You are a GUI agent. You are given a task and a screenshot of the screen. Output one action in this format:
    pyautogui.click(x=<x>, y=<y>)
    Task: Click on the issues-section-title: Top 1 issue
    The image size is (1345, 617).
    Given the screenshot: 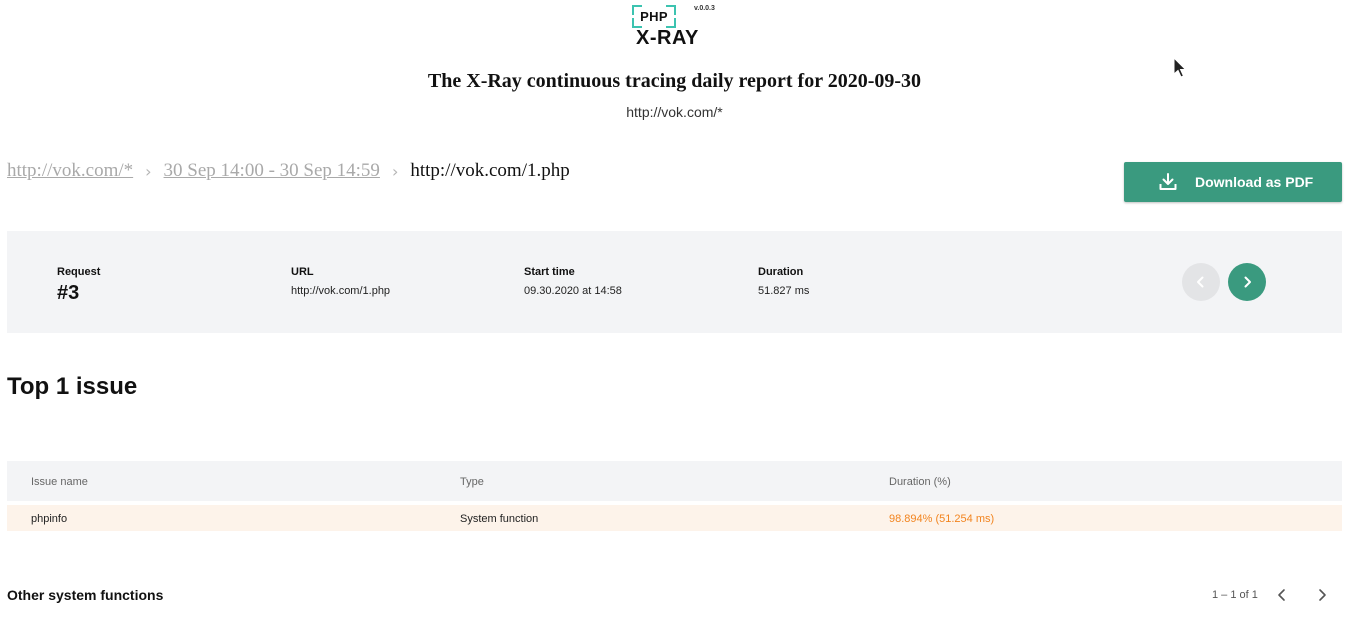 What is the action you would take?
    pyautogui.click(x=72, y=386)
    